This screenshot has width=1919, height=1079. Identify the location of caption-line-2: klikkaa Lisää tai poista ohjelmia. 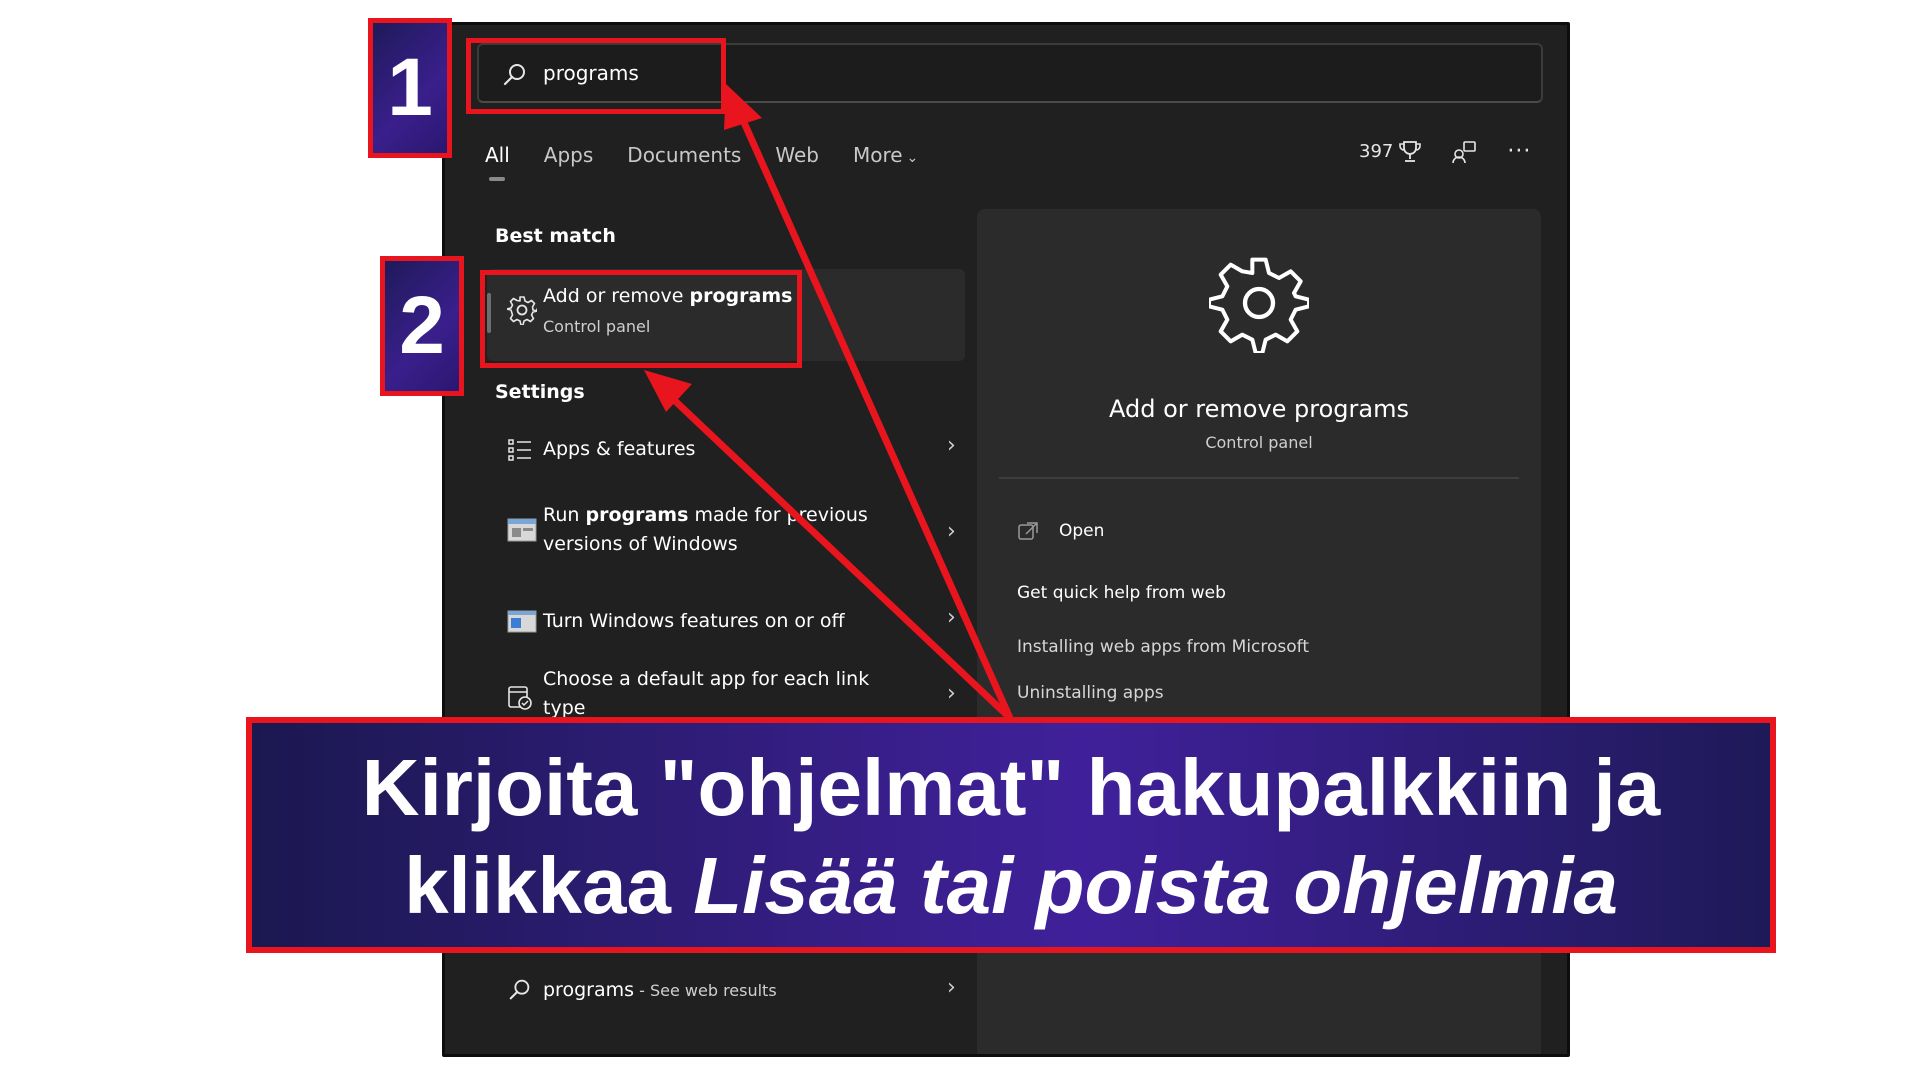
(1011, 886).